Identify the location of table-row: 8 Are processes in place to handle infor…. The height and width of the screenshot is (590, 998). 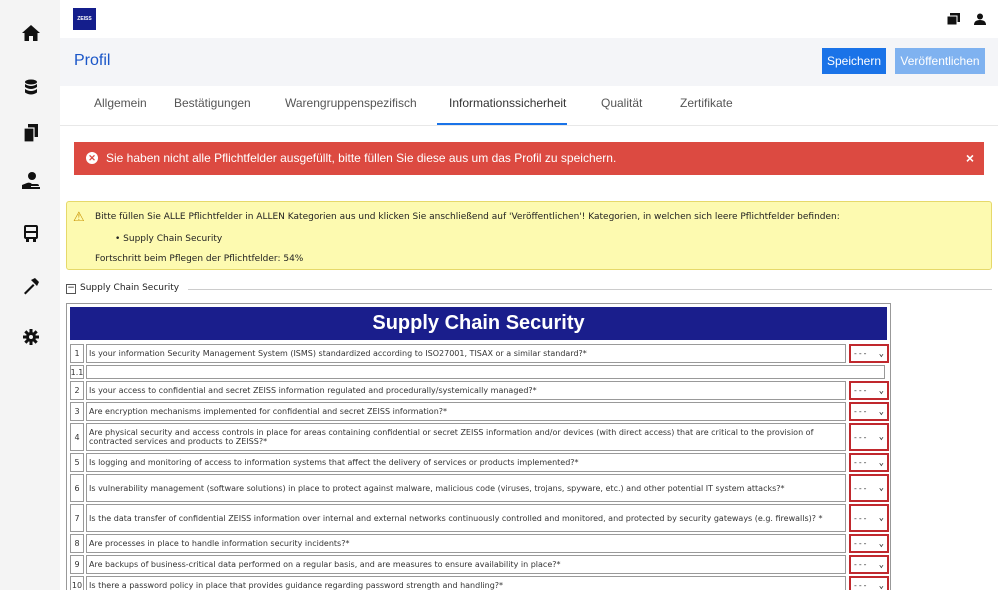
(479, 543).